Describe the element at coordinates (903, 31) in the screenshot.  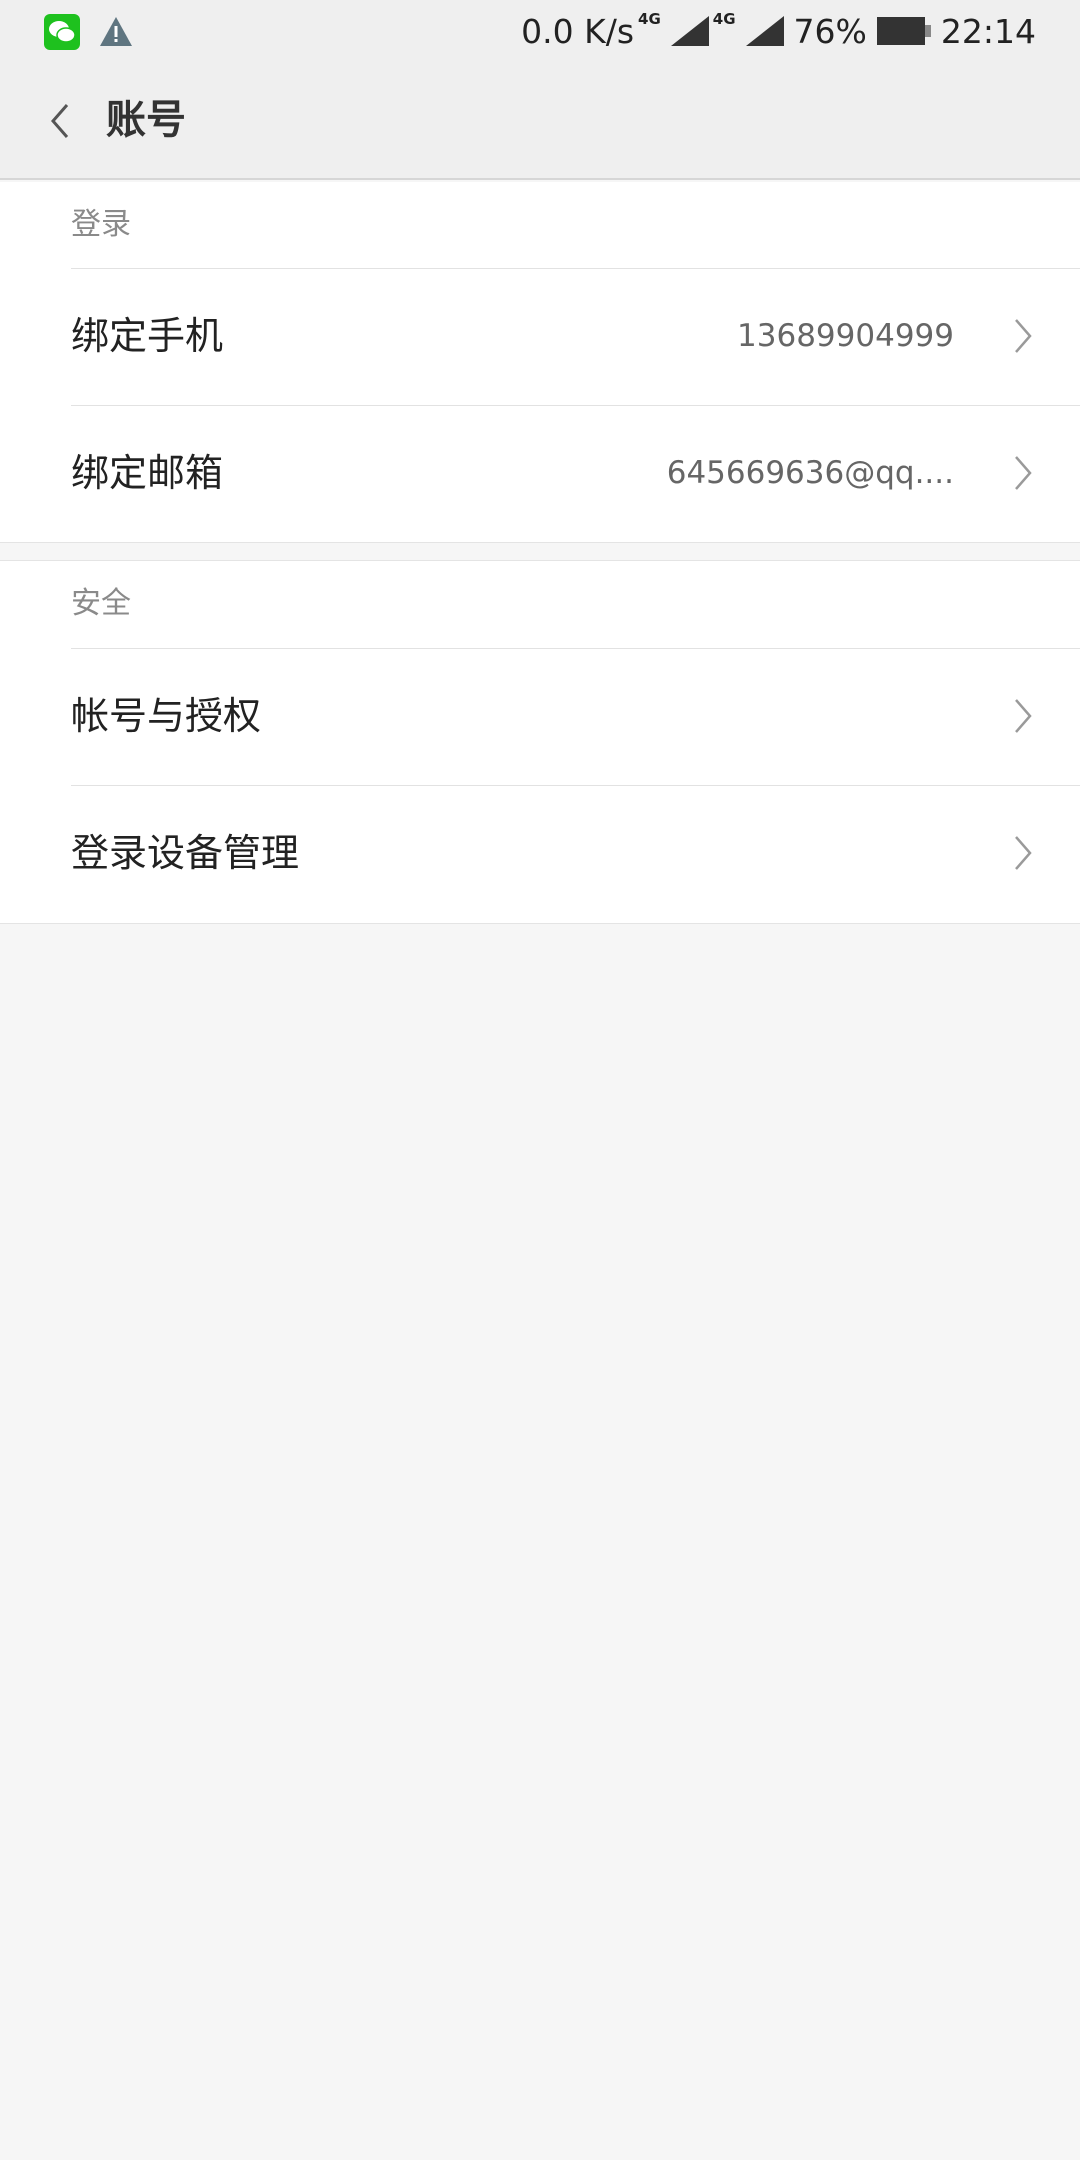
I see `battery-icon` at that location.